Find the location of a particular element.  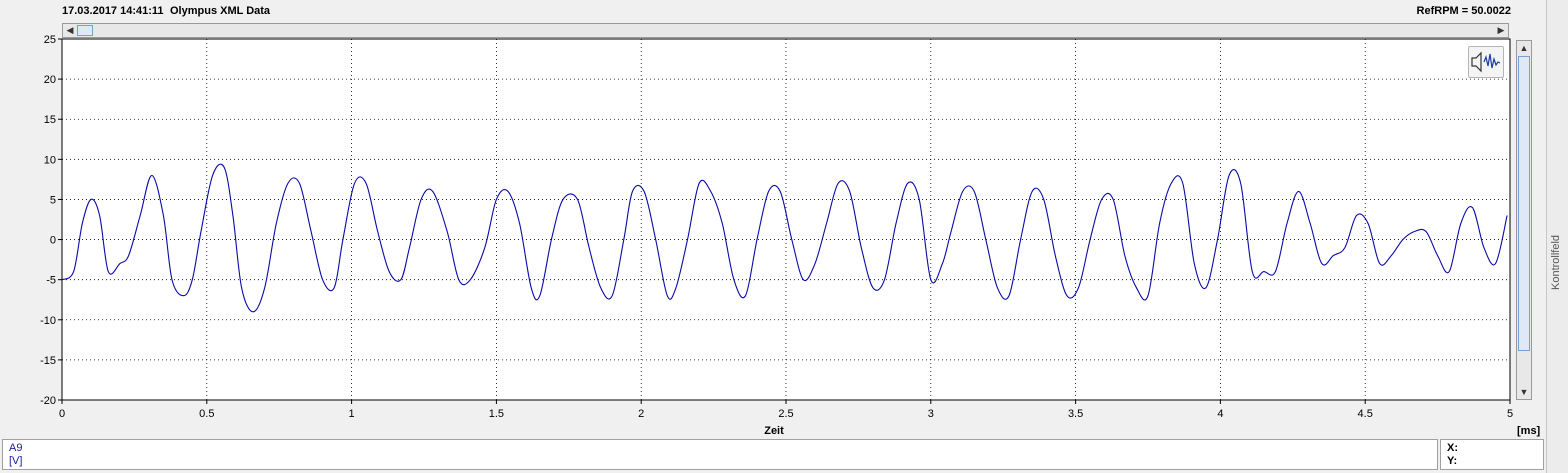

y-tick-label: 0 is located at coordinates (53, 241).